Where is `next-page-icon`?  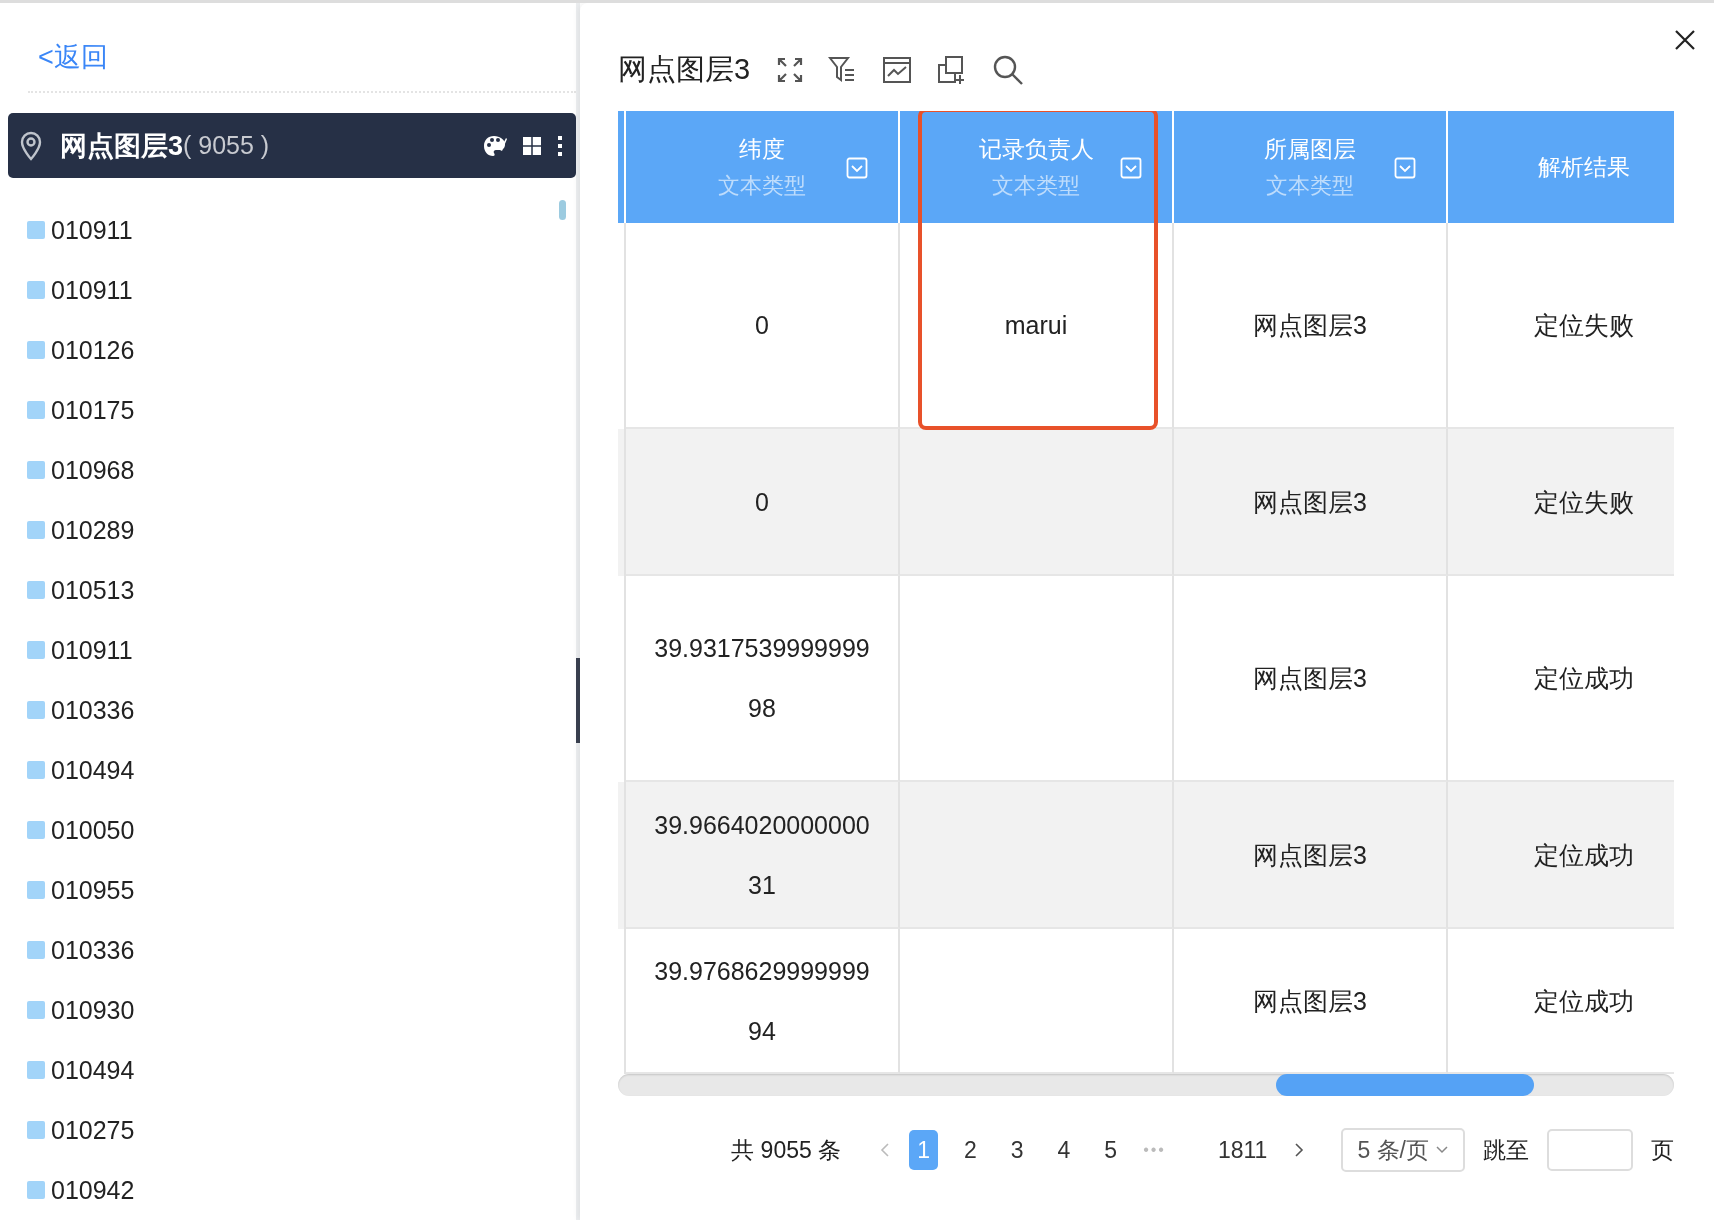
next-page-icon is located at coordinates (1299, 1150).